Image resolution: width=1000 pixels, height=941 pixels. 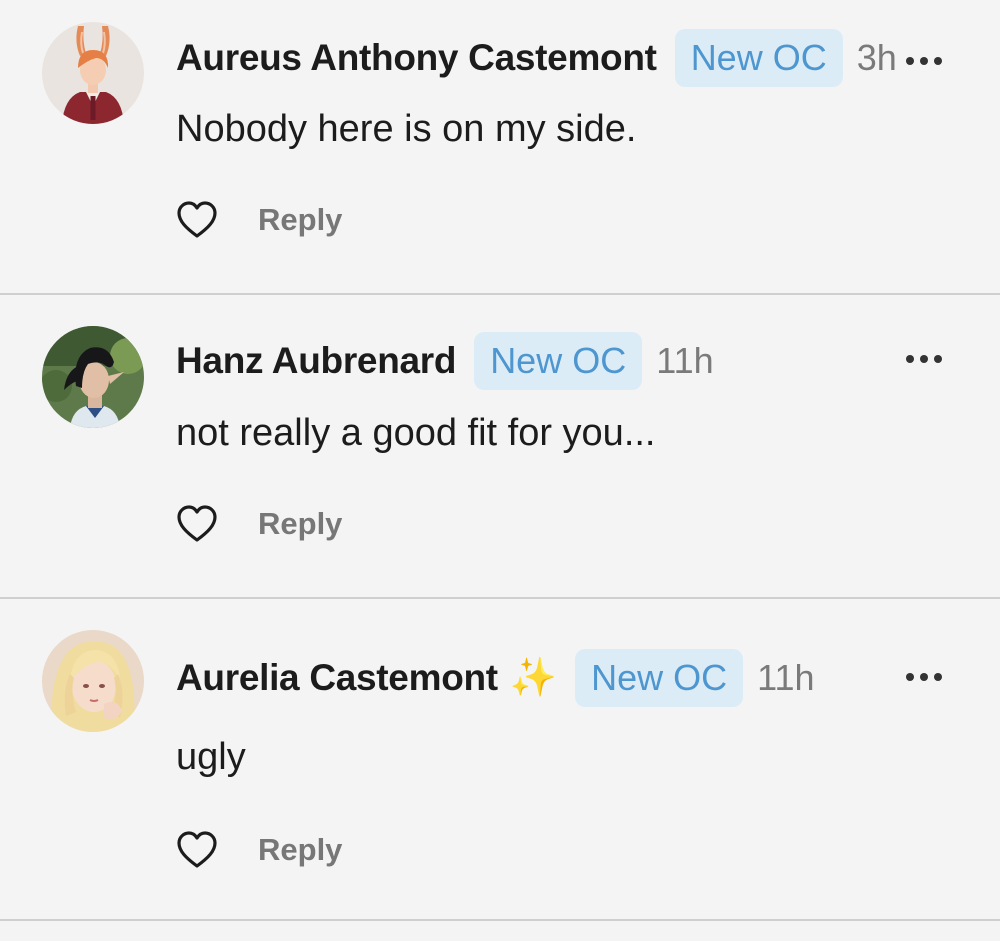 I want to click on comment-header: Aurelia Castemont ✨ New OC 11h, so click(x=495, y=678).